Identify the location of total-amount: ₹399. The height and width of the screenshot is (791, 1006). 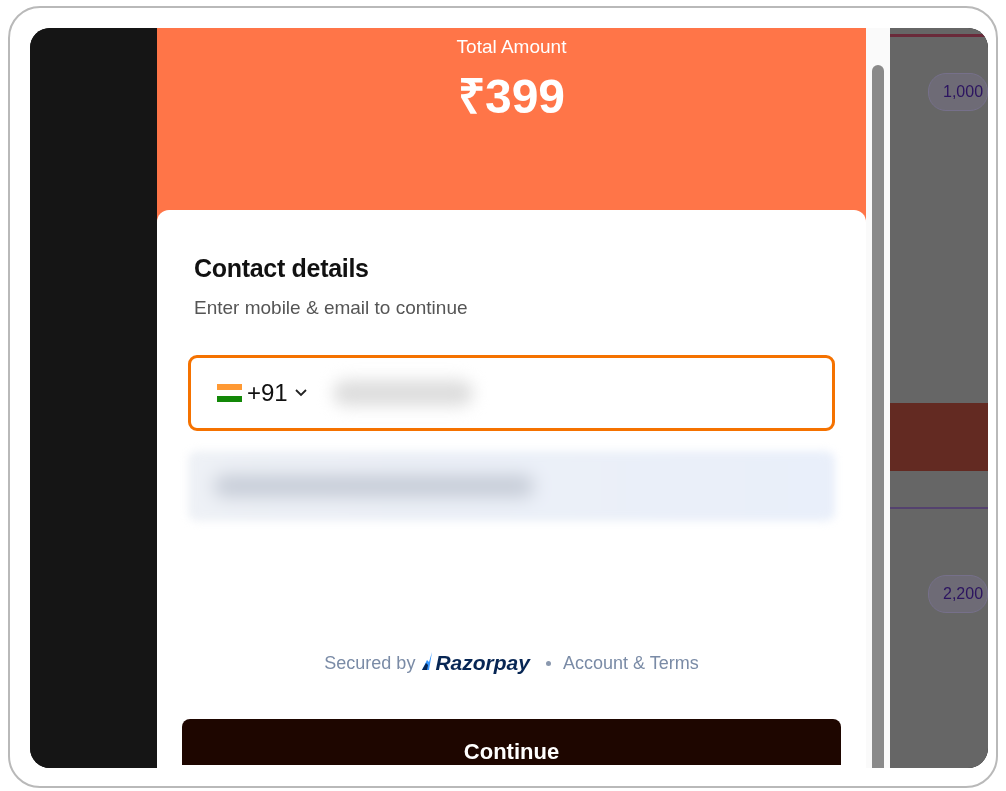
(511, 97).